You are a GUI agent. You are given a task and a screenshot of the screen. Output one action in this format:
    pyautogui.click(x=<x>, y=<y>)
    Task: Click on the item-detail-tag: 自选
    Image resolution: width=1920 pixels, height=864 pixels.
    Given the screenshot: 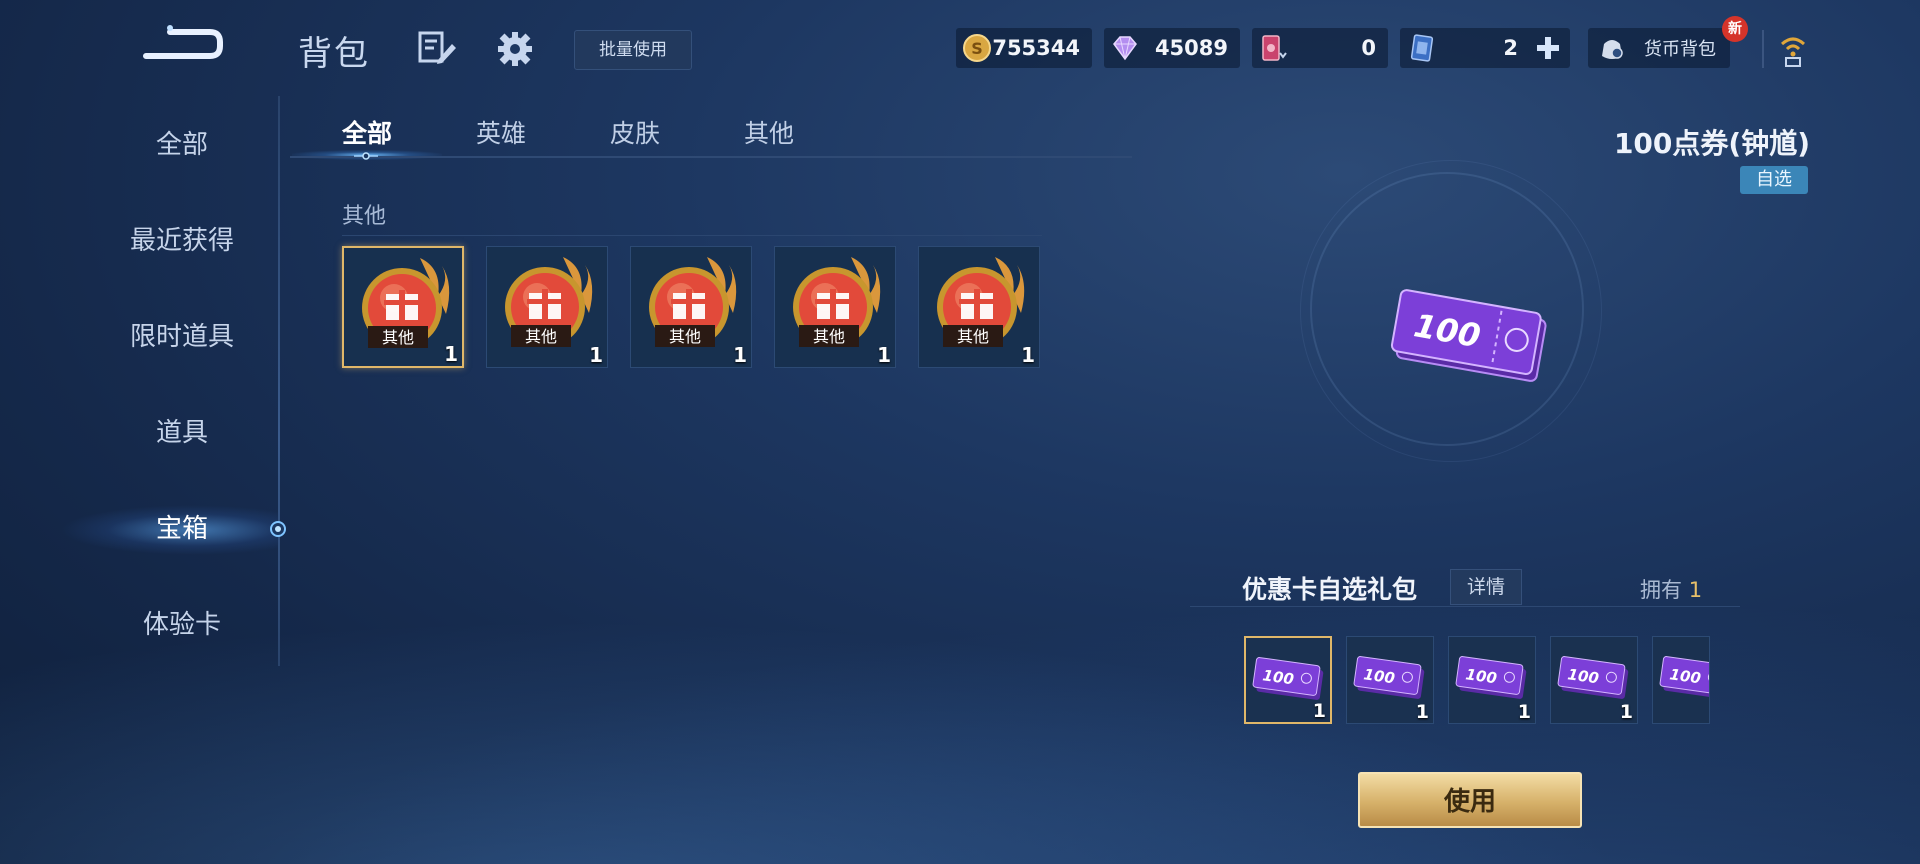 What is the action you would take?
    pyautogui.click(x=1774, y=180)
    